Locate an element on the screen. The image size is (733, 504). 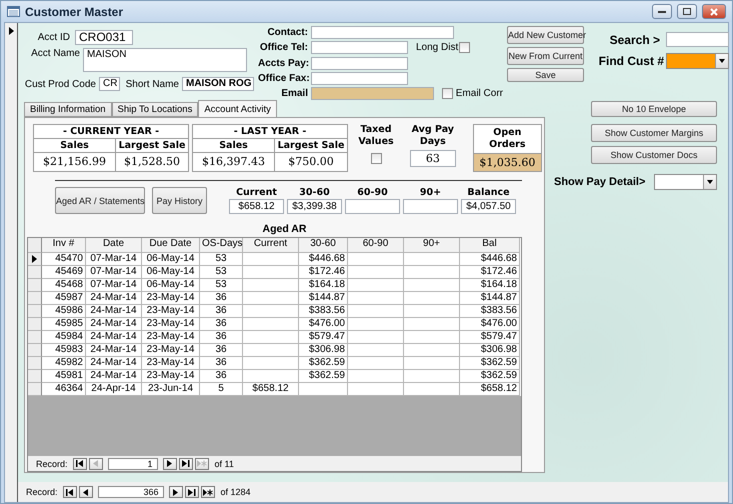
summary-value: $21,156.99 is located at coordinates (75, 162).